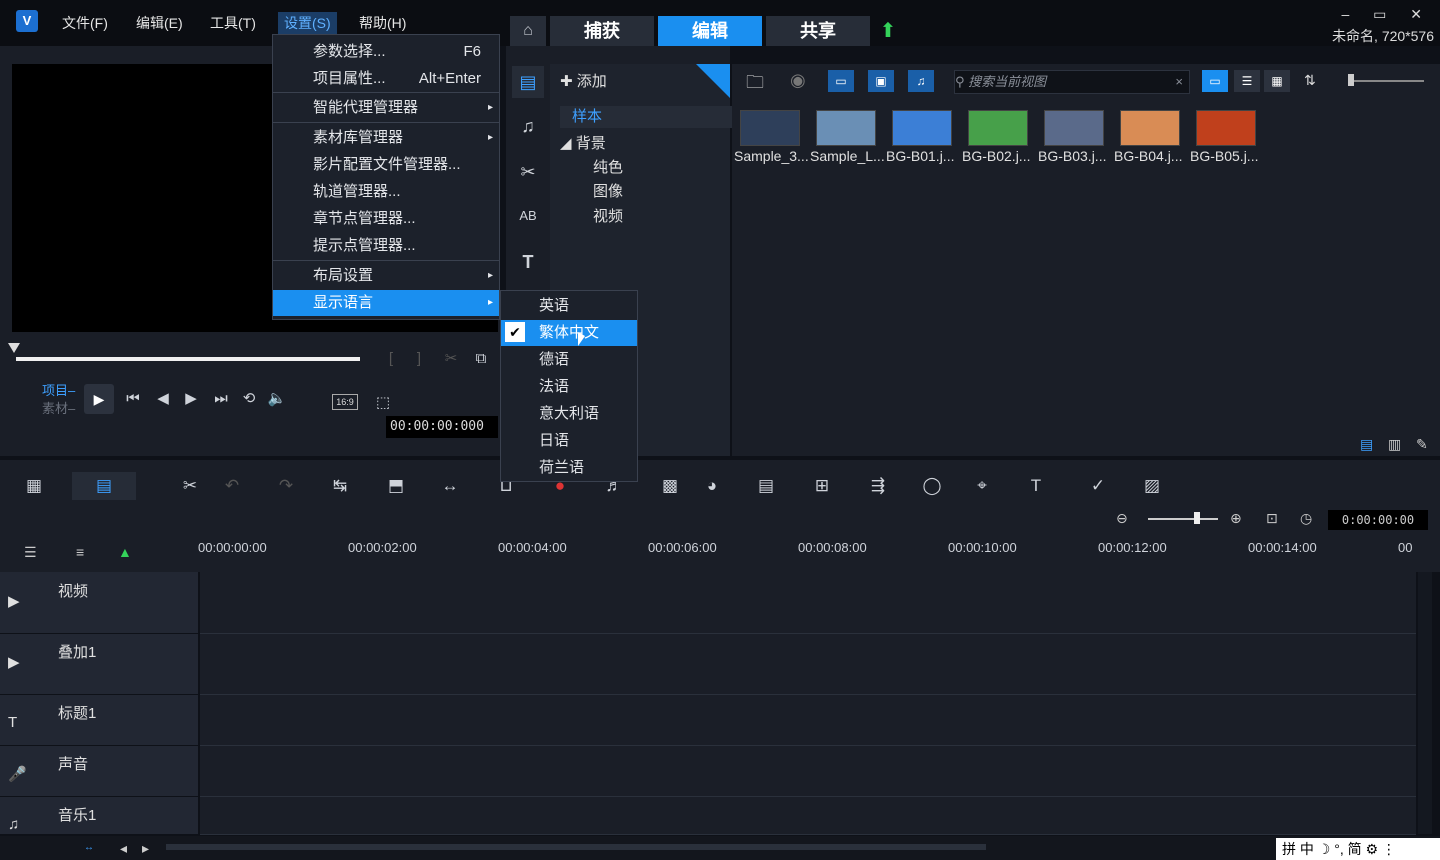 This screenshot has width=1440, height=860. Describe the element at coordinates (386, 303) in the screenshot. I see `settings-menu-item: 显示语言 ▸` at that location.